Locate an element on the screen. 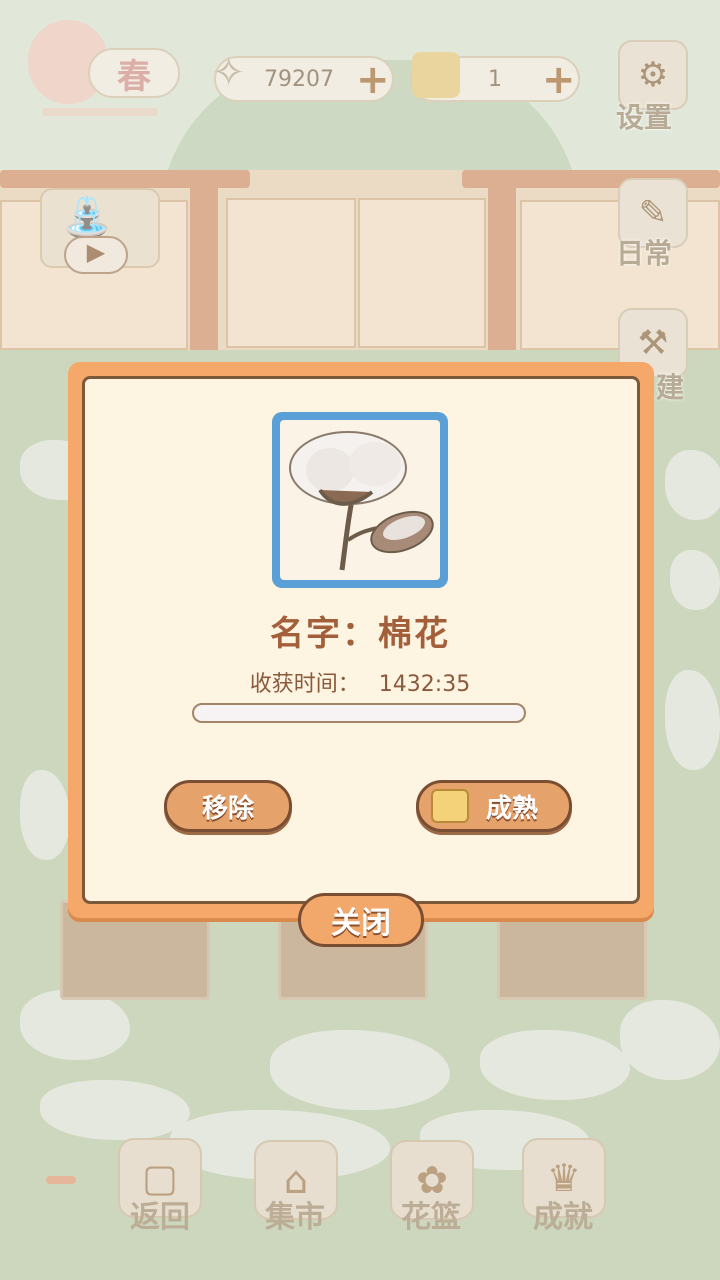 This screenshot has height=1280, width=720. remove-label: 移除 is located at coordinates (227, 808).